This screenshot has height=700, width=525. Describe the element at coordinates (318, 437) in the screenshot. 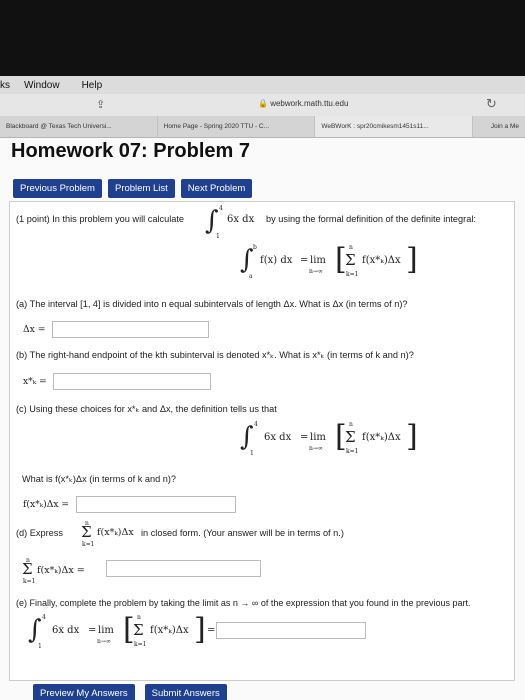

I see `part-c-lim: lim` at that location.